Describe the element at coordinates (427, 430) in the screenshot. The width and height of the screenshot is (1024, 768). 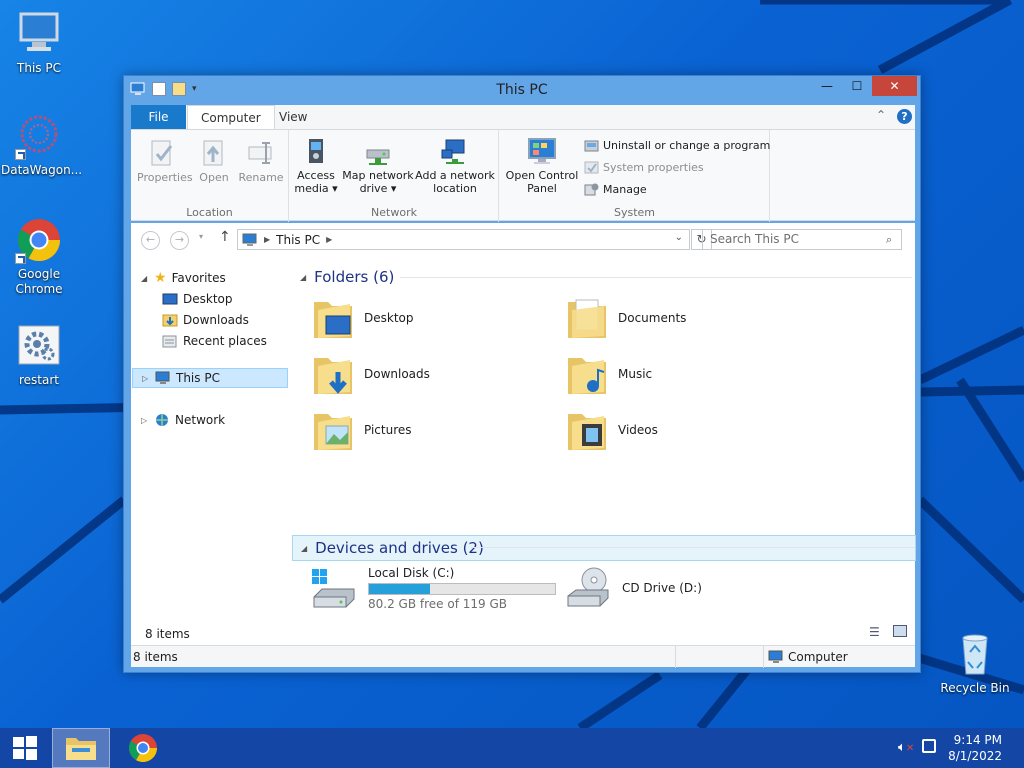
I see `folder-pictures: Pictures` at that location.